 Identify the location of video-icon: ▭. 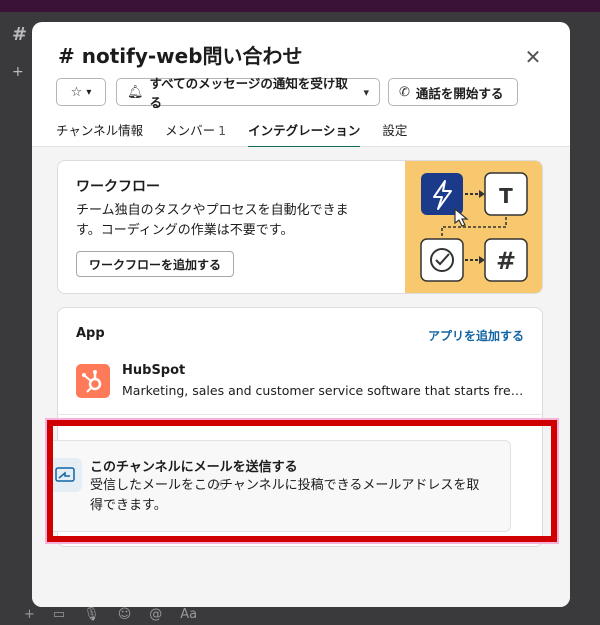
(59, 614).